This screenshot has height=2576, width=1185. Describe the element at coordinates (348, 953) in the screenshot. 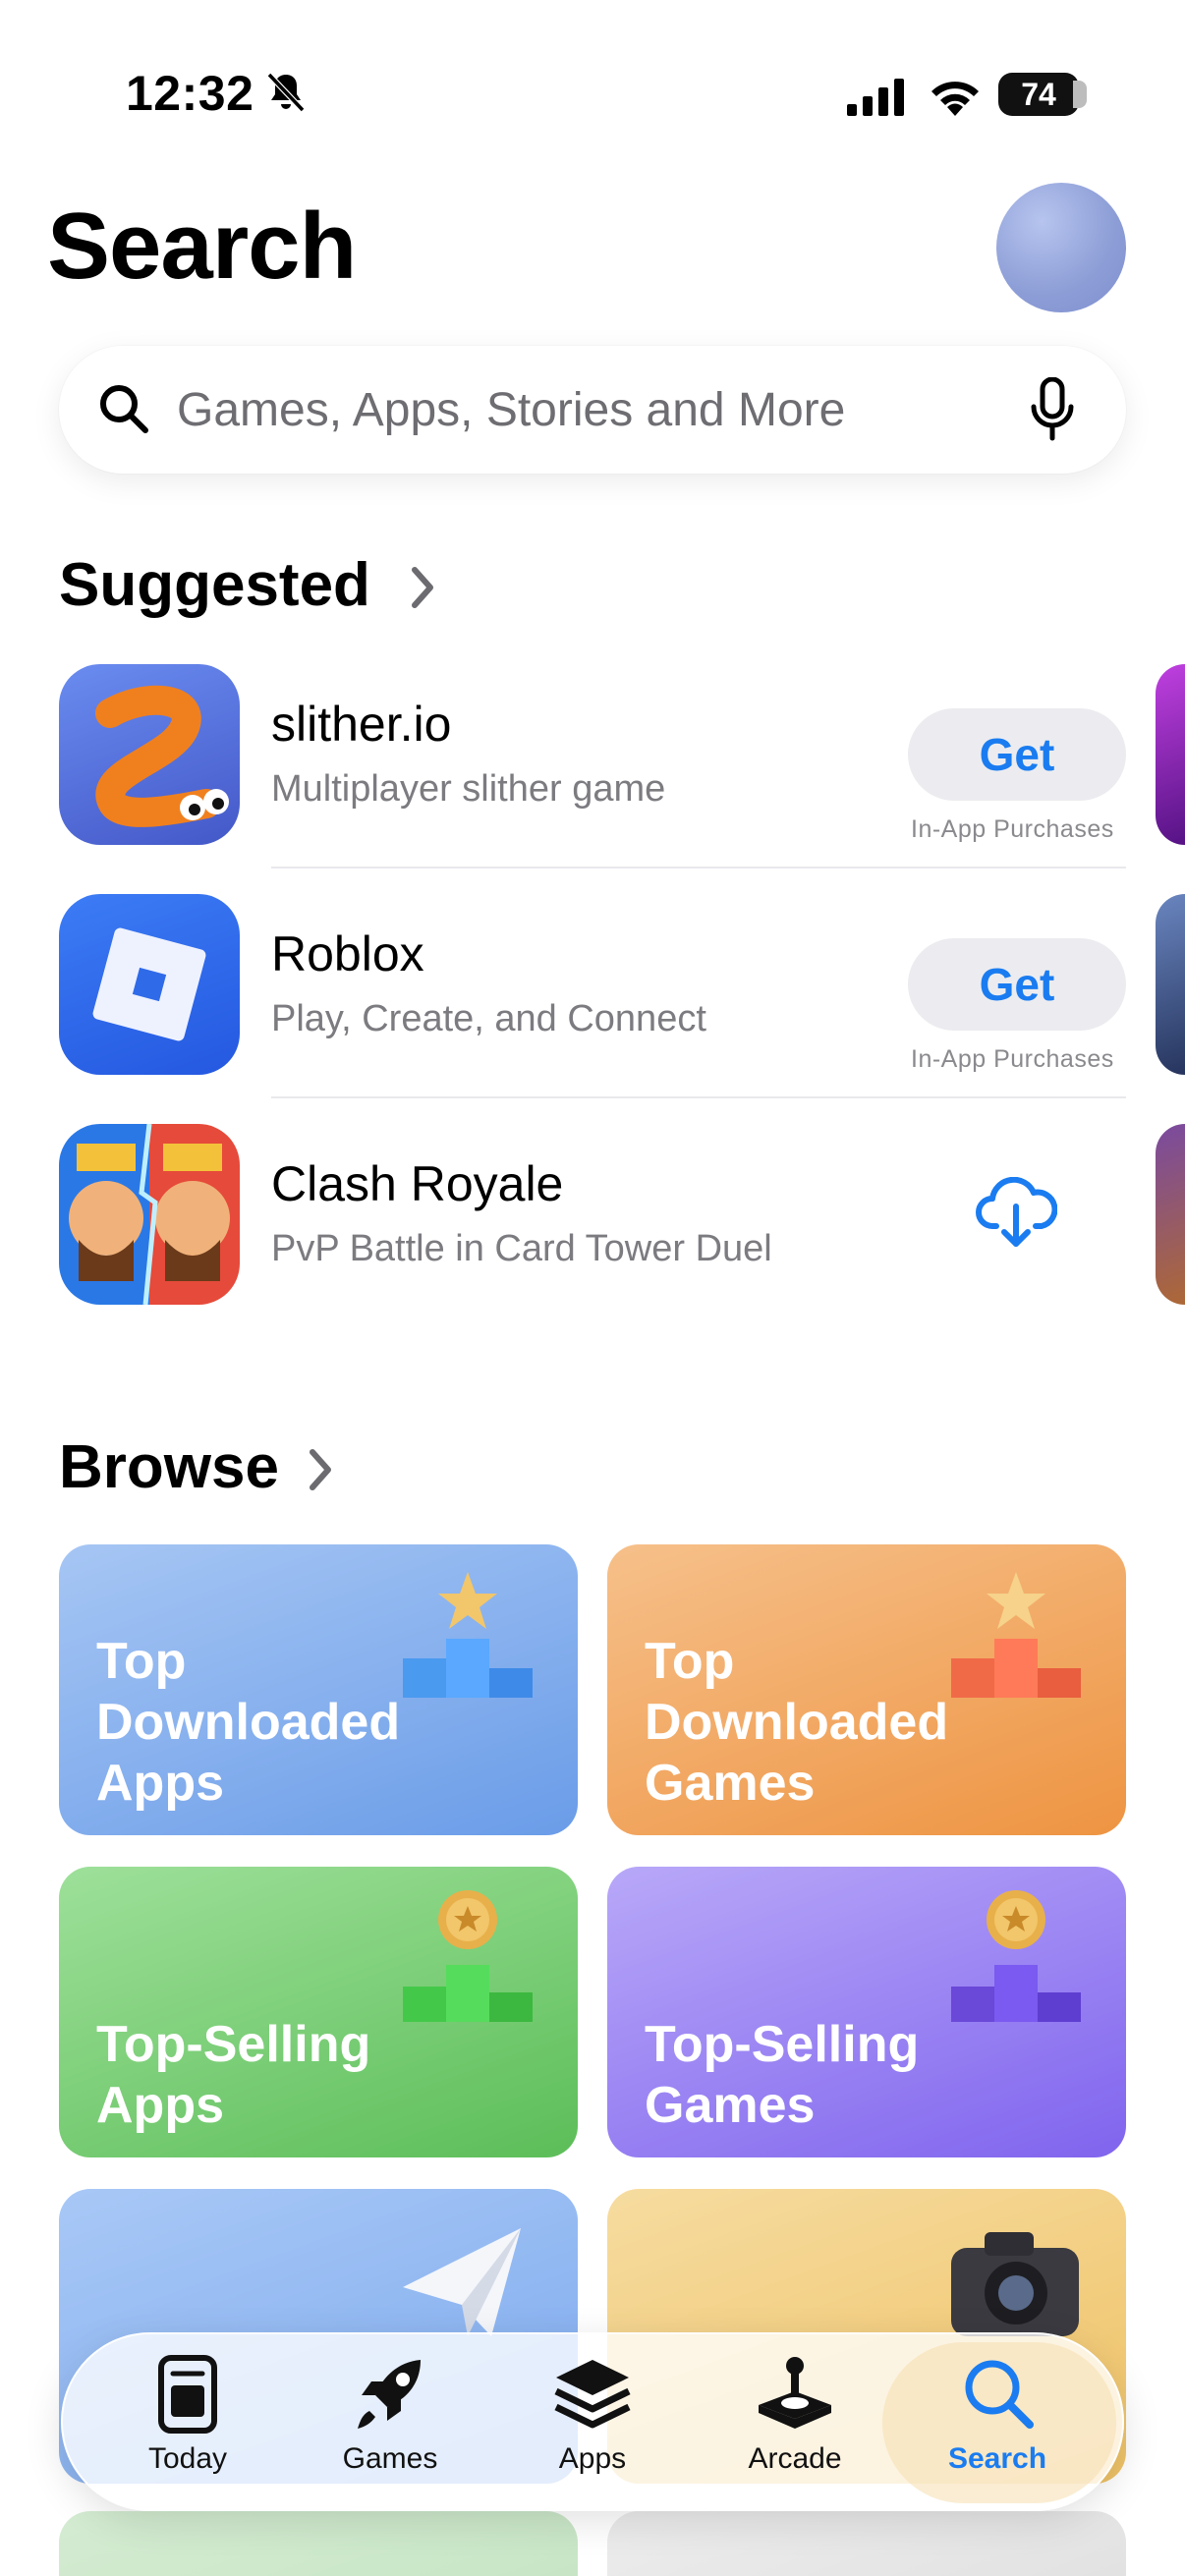

I see `app-name: Roblox` at that location.